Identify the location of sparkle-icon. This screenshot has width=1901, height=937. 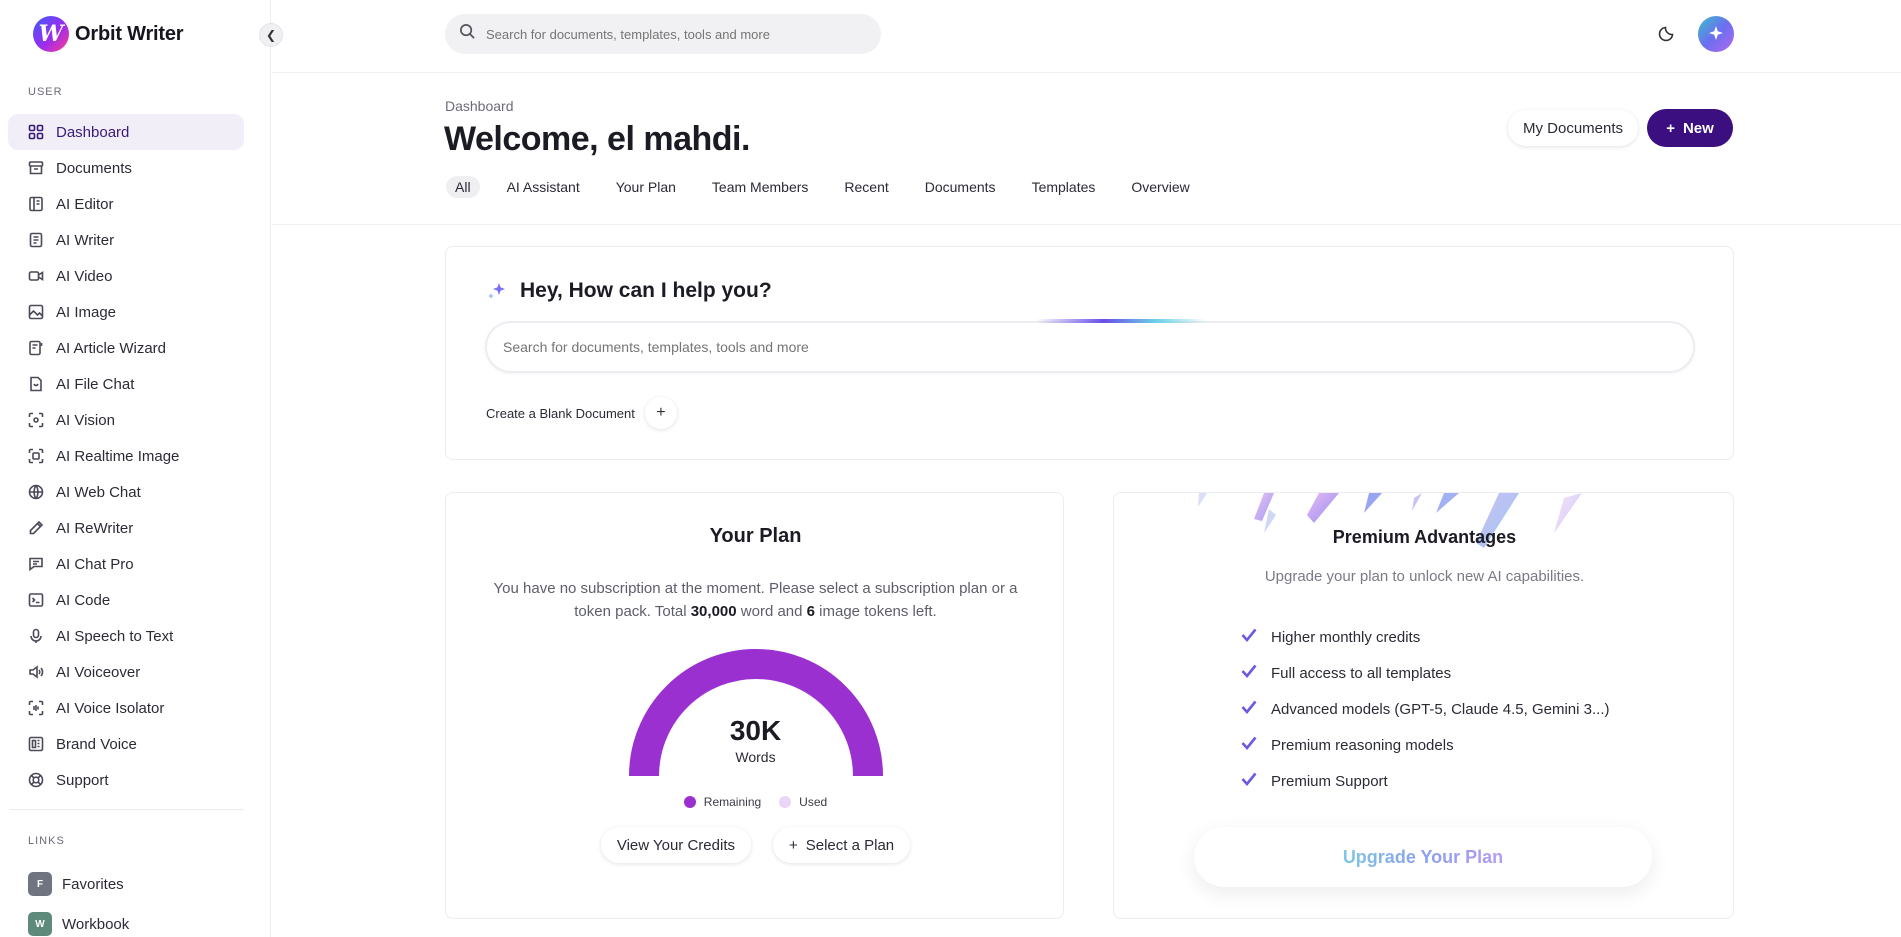
(1716, 33).